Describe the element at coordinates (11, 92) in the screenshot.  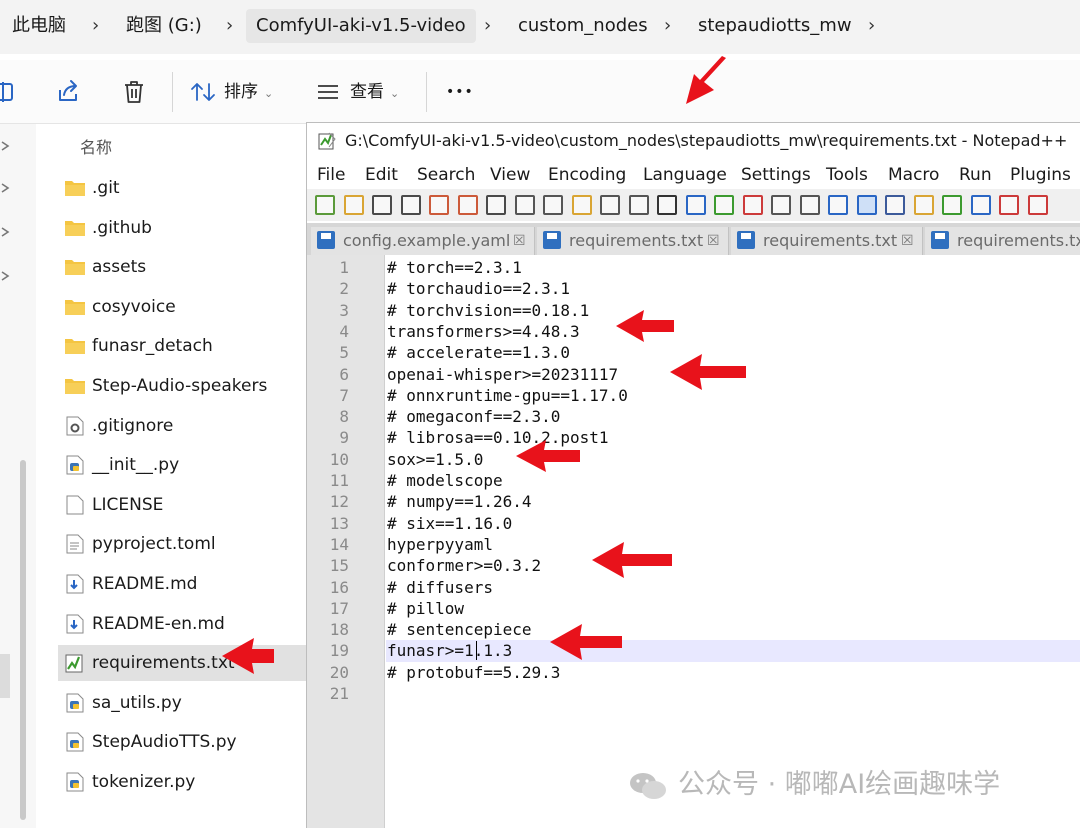
I see `rename-icon` at that location.